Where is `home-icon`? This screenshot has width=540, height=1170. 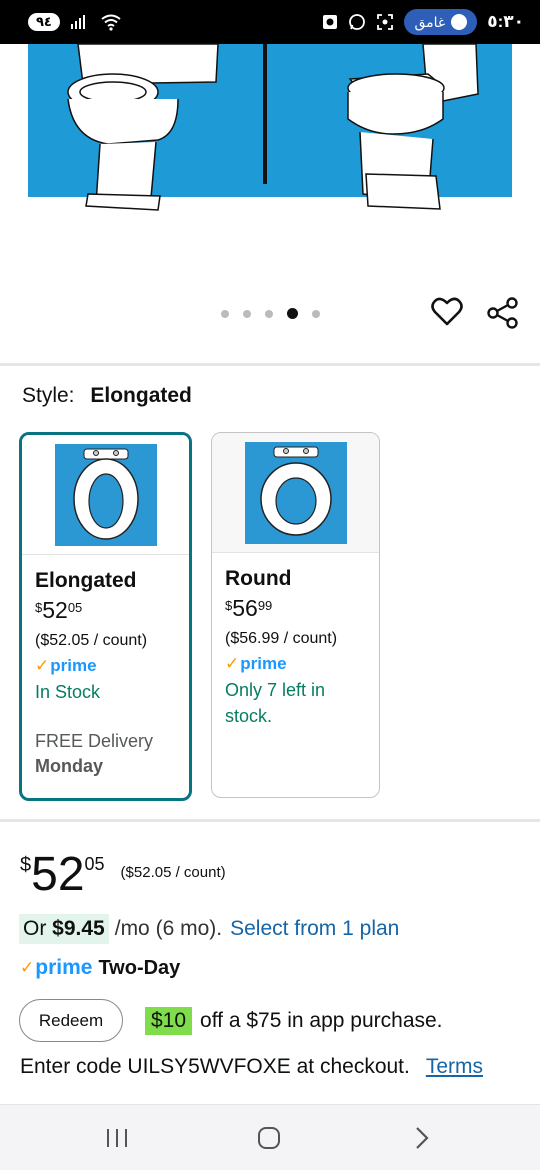
home-icon is located at coordinates (269, 1138).